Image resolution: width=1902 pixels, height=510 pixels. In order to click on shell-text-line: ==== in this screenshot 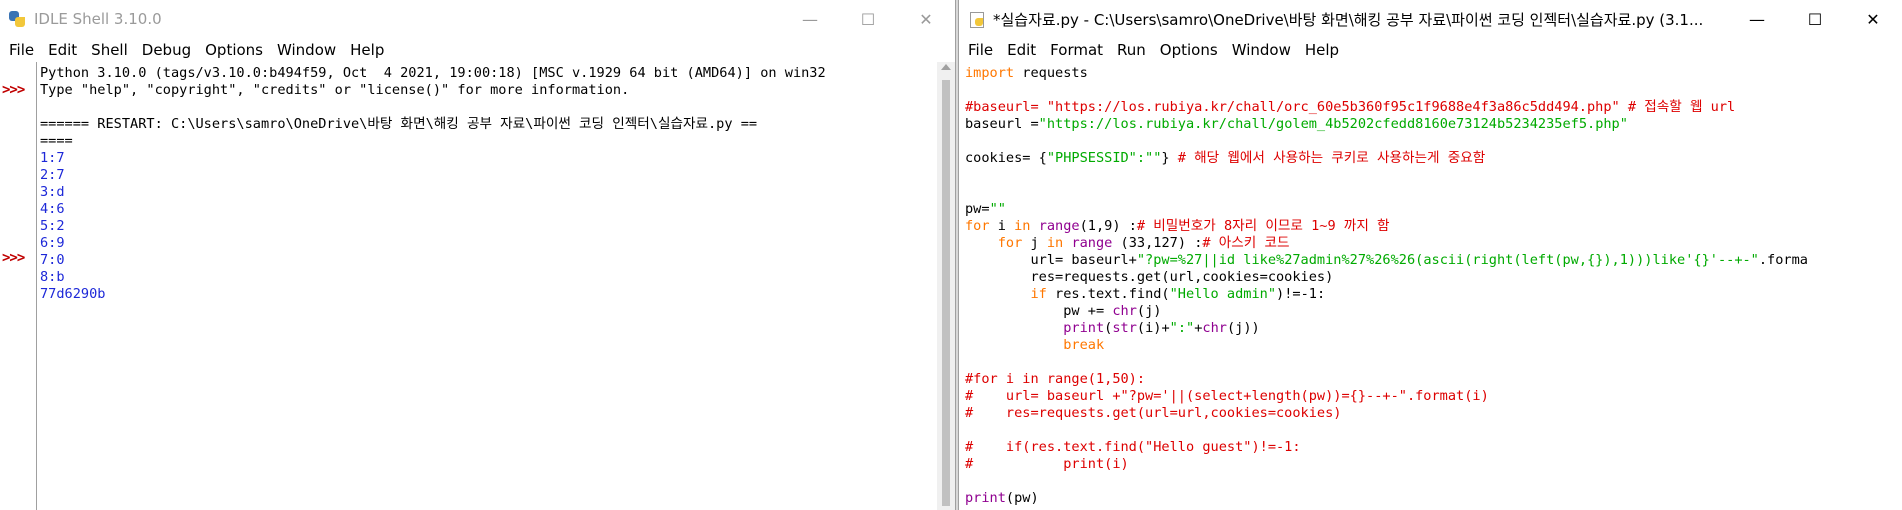, I will do `click(56, 141)`.